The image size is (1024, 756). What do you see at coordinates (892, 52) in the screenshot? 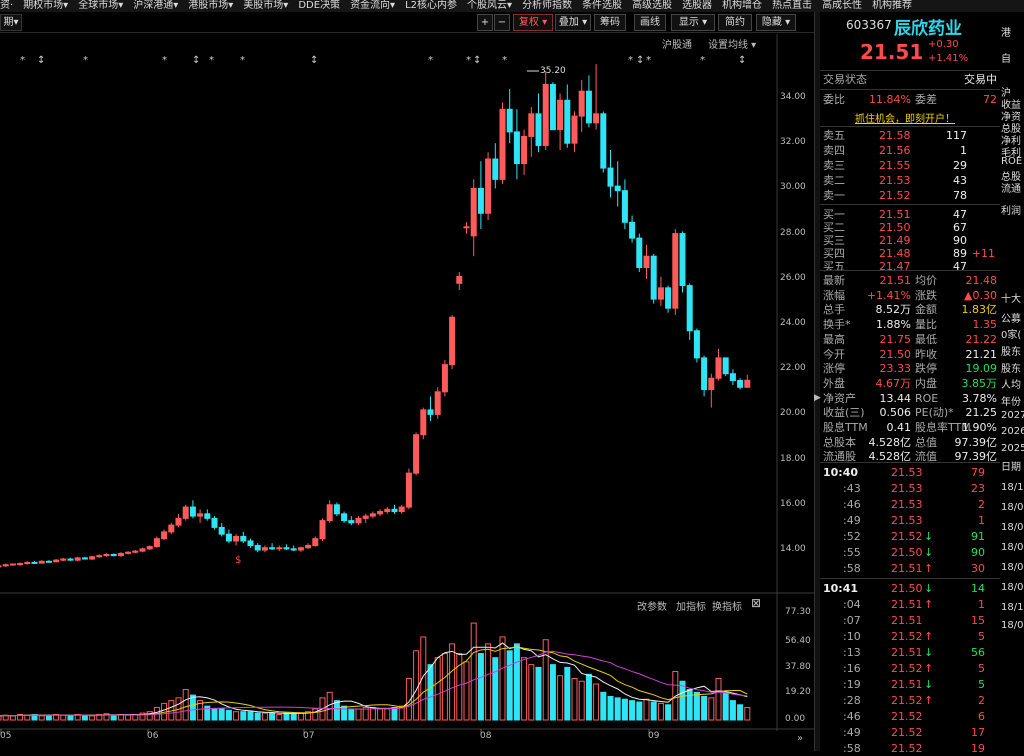
I see `last-price: 21.51` at bounding box center [892, 52].